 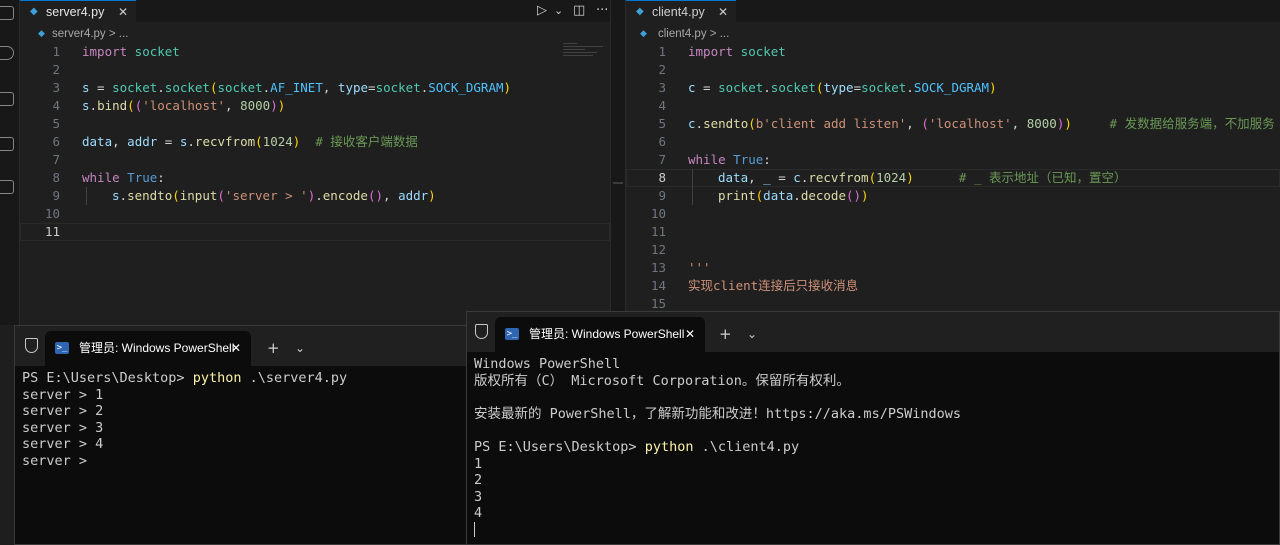 What do you see at coordinates (617, 162) in the screenshot?
I see `editor-split-sash` at bounding box center [617, 162].